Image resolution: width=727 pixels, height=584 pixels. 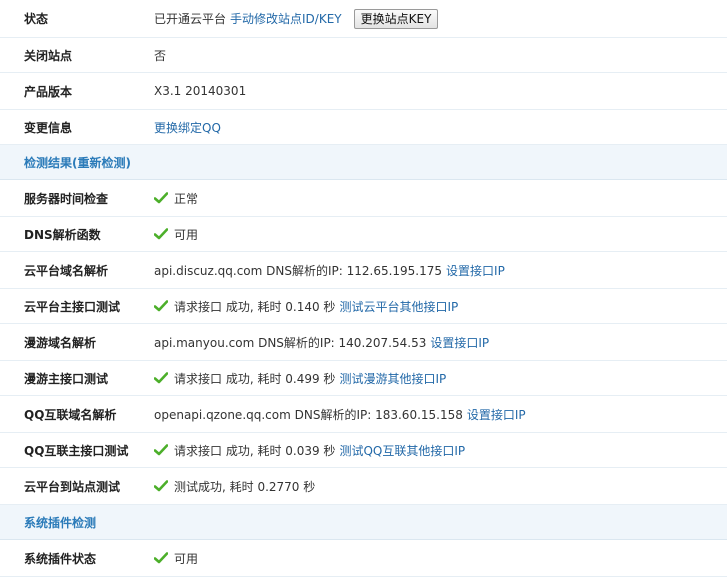 What do you see at coordinates (255, 306) in the screenshot?
I see `cloud-api-text: 请求接口 成功, 耗时 0.140 秒` at bounding box center [255, 306].